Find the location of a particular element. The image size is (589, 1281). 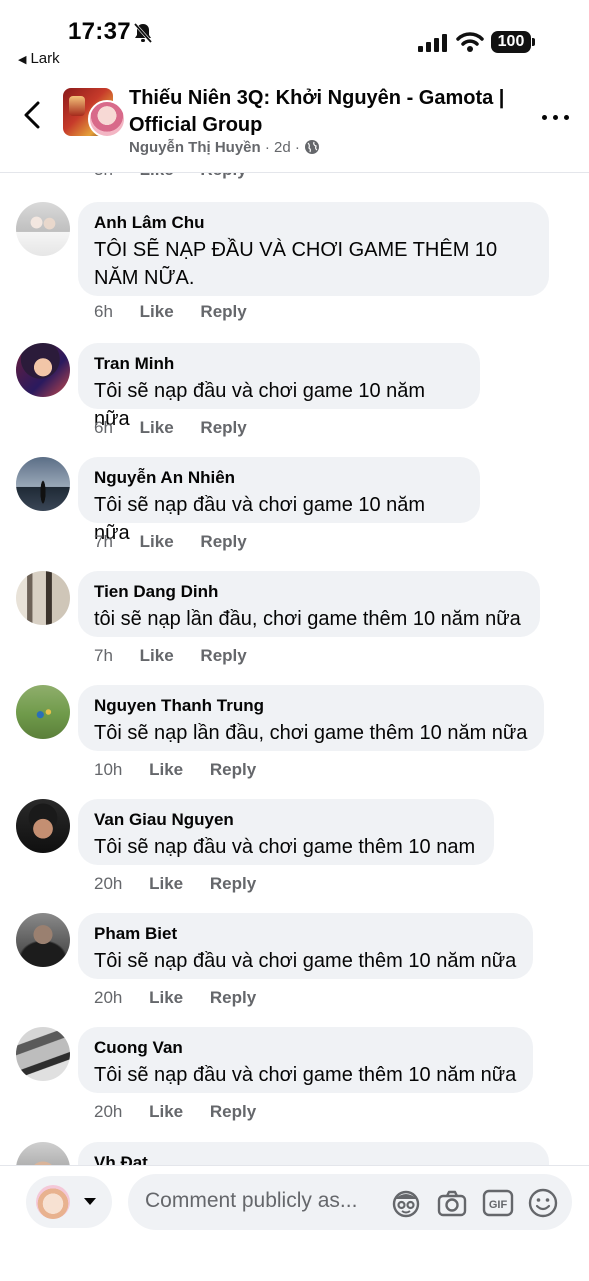

comment-input: Comment publicly as... GIF is located at coordinates (350, 1202).